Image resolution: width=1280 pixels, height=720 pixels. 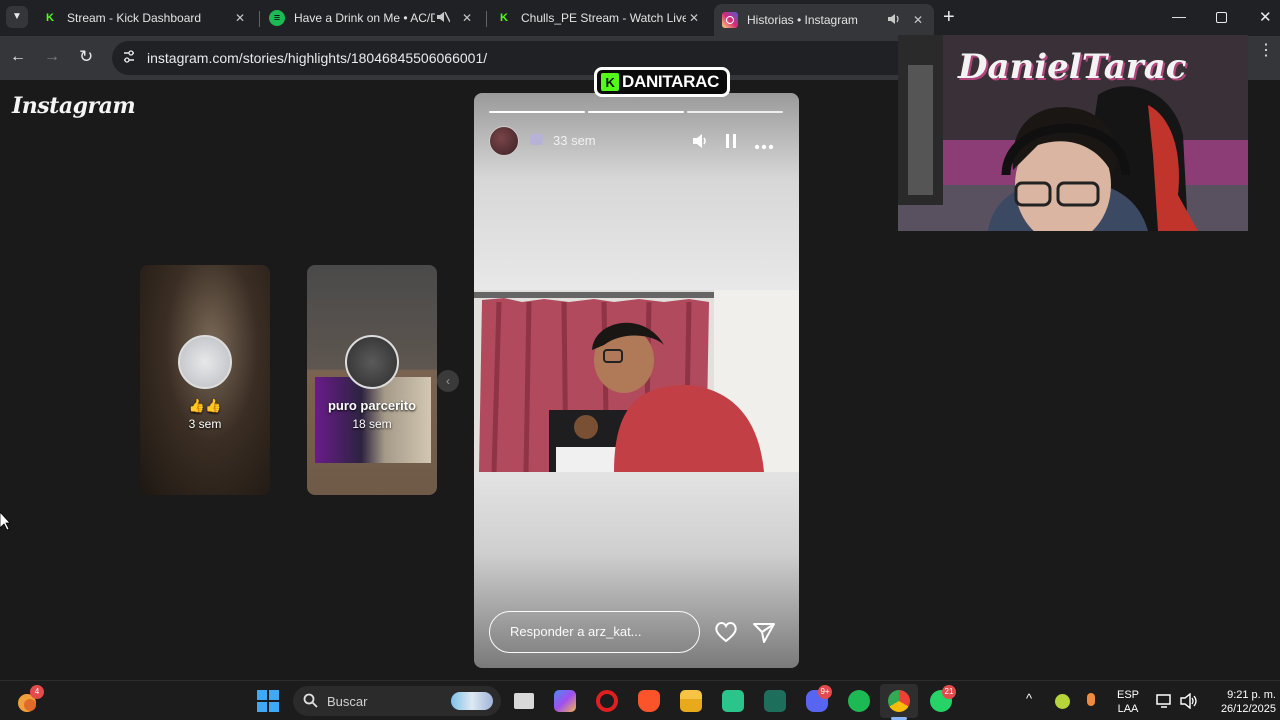 I want to click on story-timestamp: 33 sem, so click(x=574, y=140).